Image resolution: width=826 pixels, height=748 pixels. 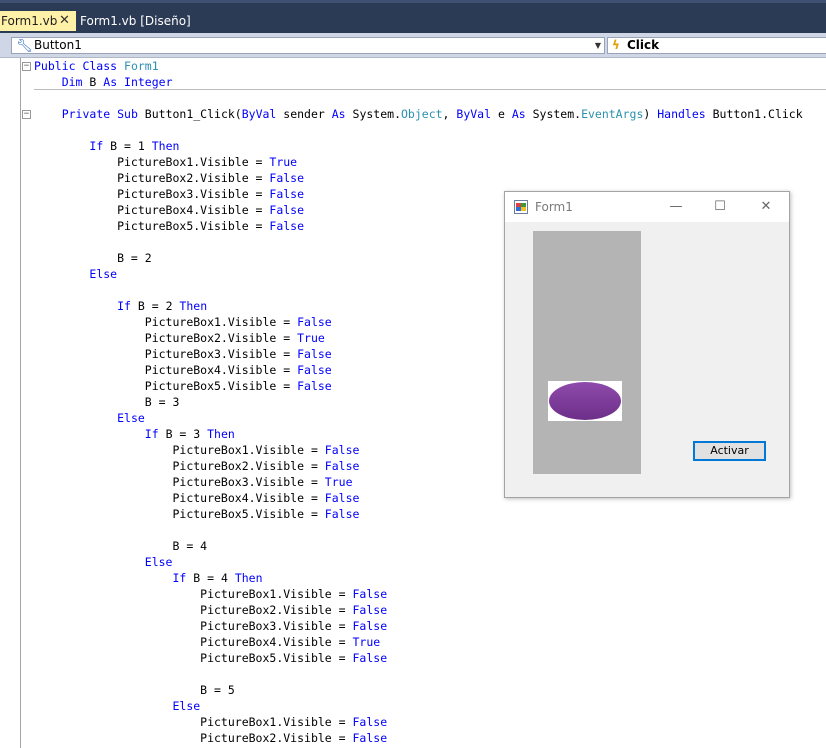 I want to click on code-line: B = 3, so click(x=107, y=402).